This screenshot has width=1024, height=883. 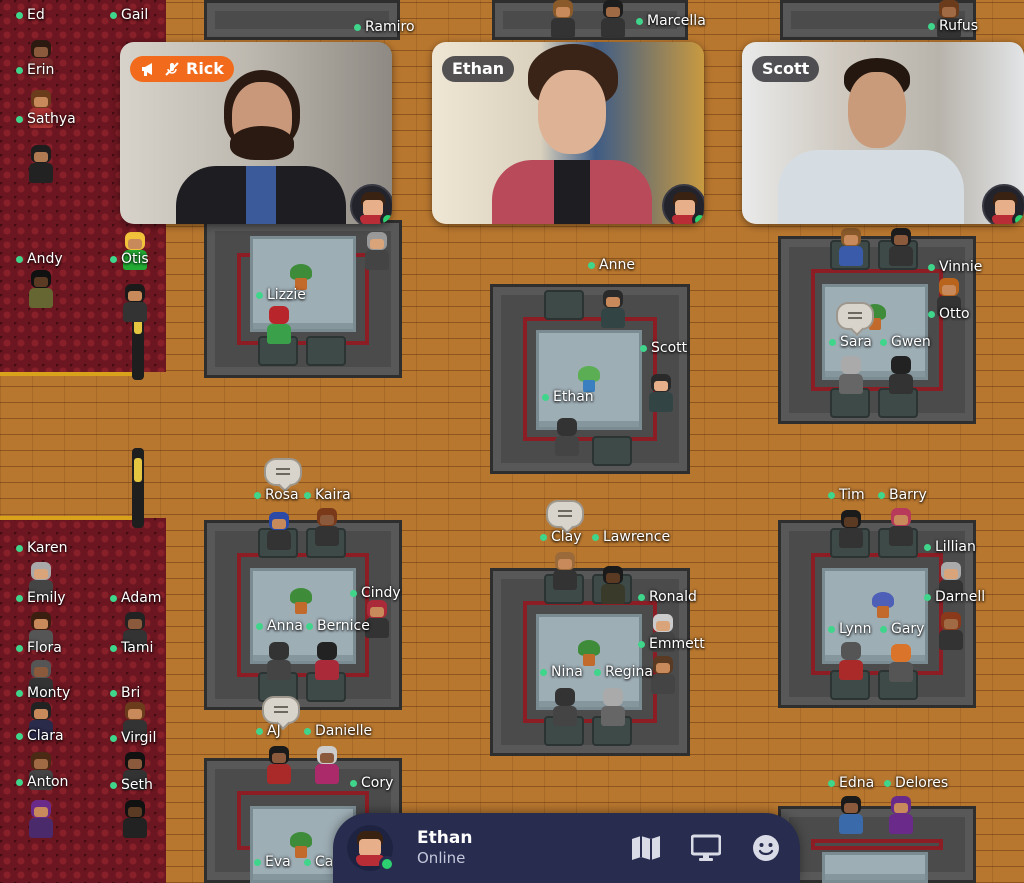 I want to click on player-name-tag: Cindy, so click(x=375, y=593).